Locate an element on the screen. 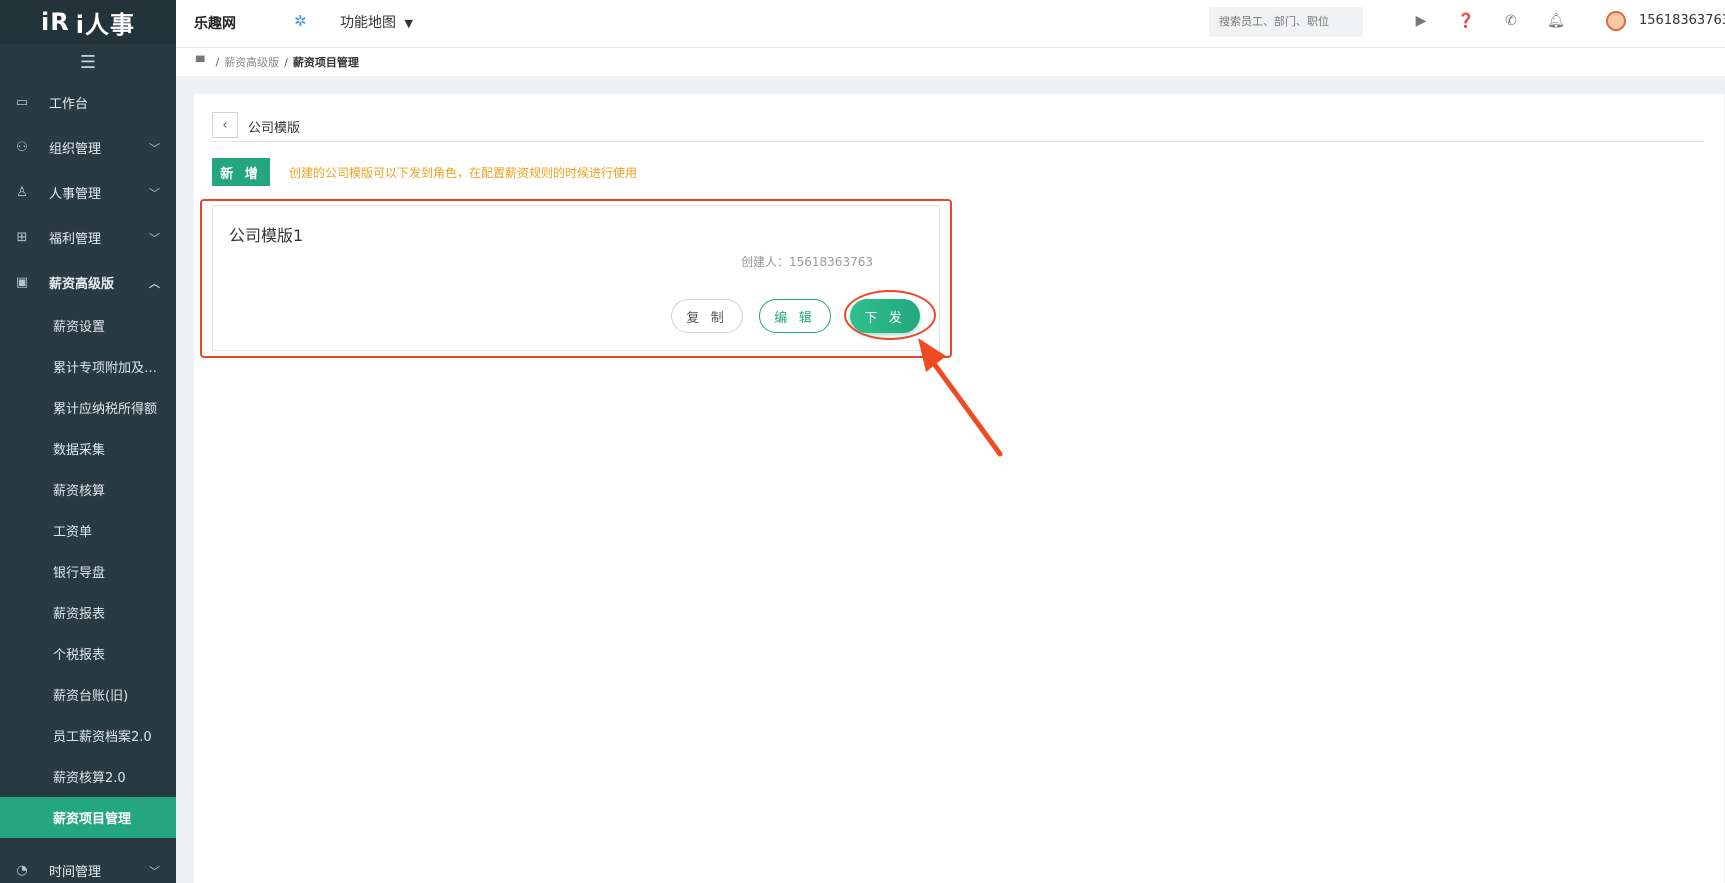 The height and width of the screenshot is (883, 1725). user-icon: ♙ is located at coordinates (22, 192).